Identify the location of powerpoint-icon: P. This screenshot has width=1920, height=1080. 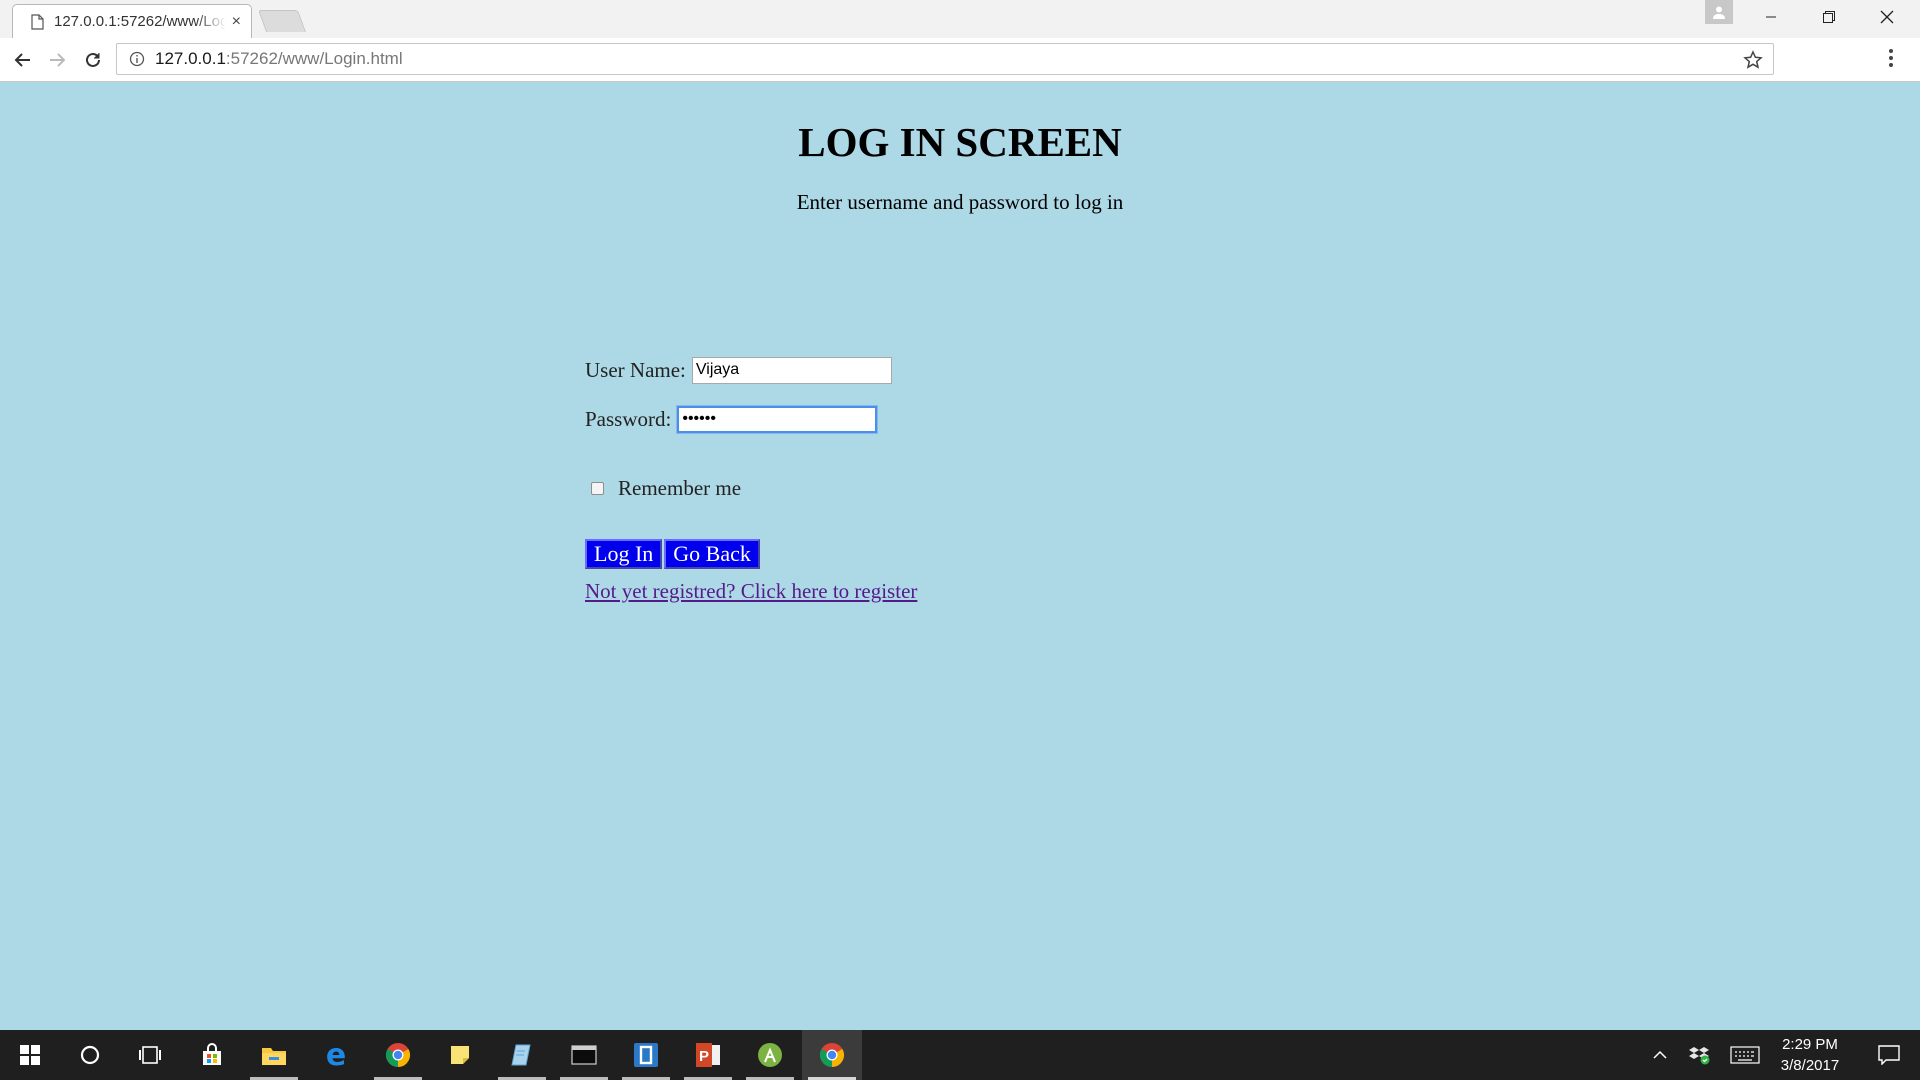
(708, 1055).